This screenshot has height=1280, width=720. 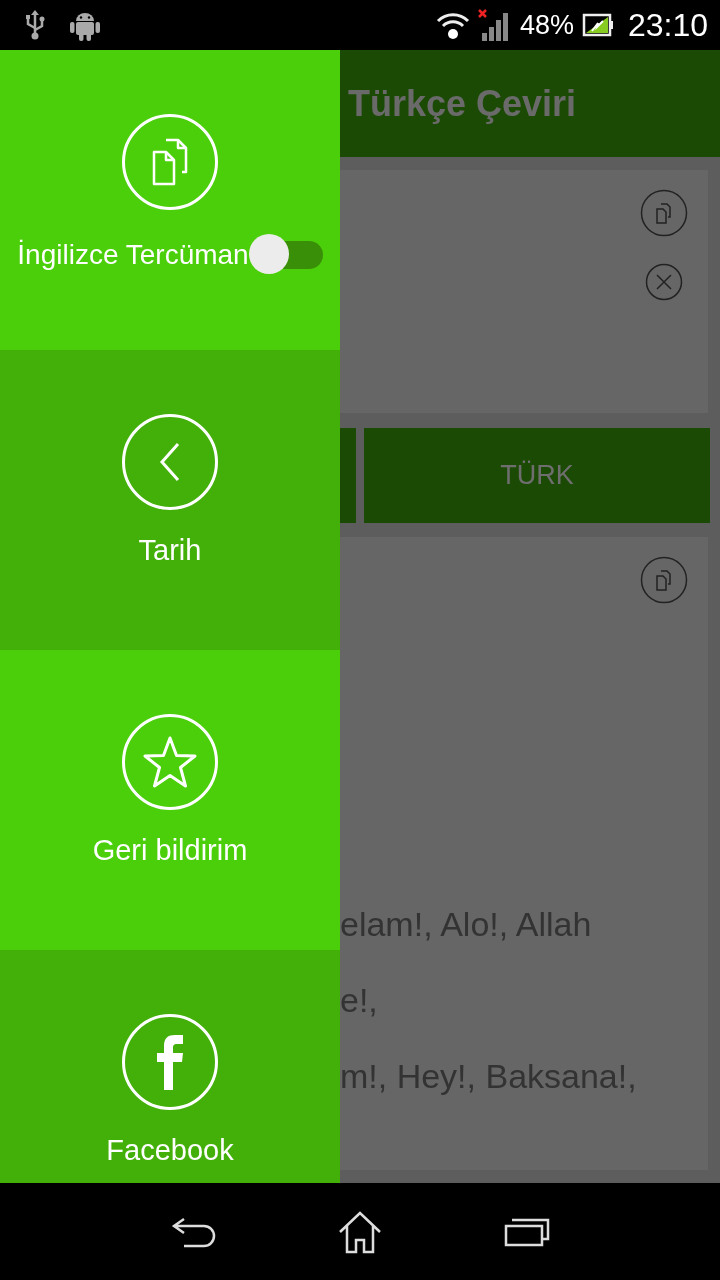 What do you see at coordinates (170, 850) in the screenshot?
I see `drawer-label: Geri bildirim` at bounding box center [170, 850].